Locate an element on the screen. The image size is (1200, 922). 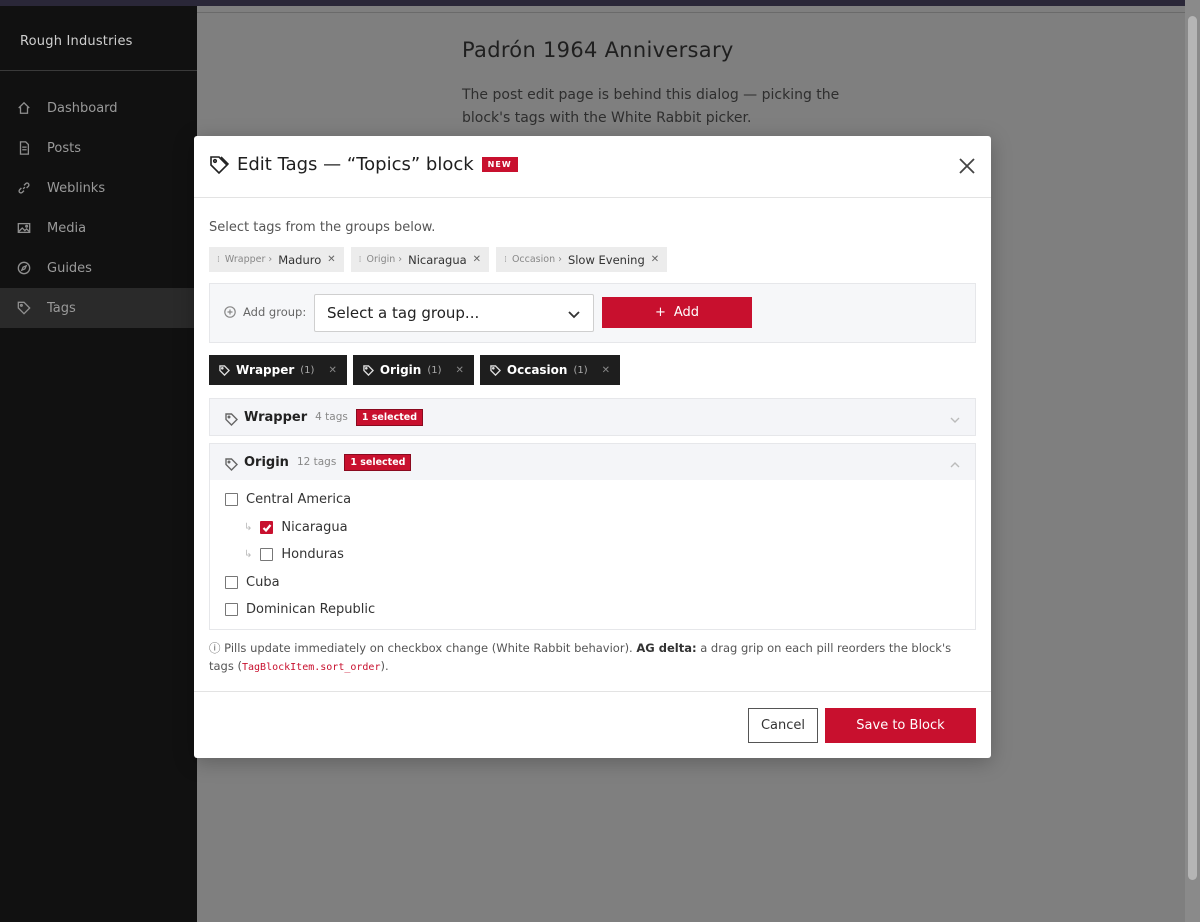
tag-option-nicaragua: ↳ Nicaragua is located at coordinates (296, 527).